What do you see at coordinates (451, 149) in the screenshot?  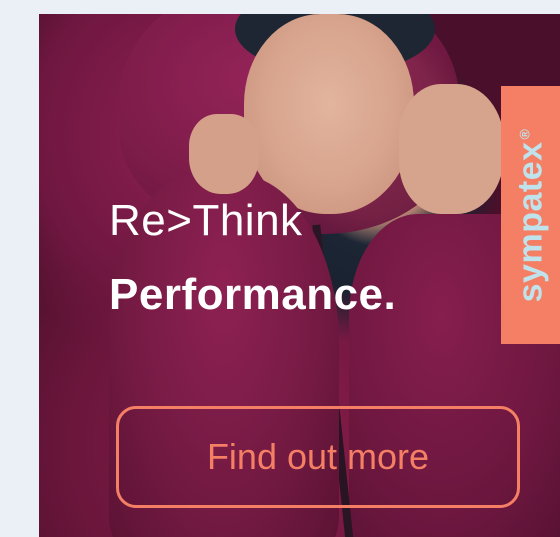 I see `right-hand` at bounding box center [451, 149].